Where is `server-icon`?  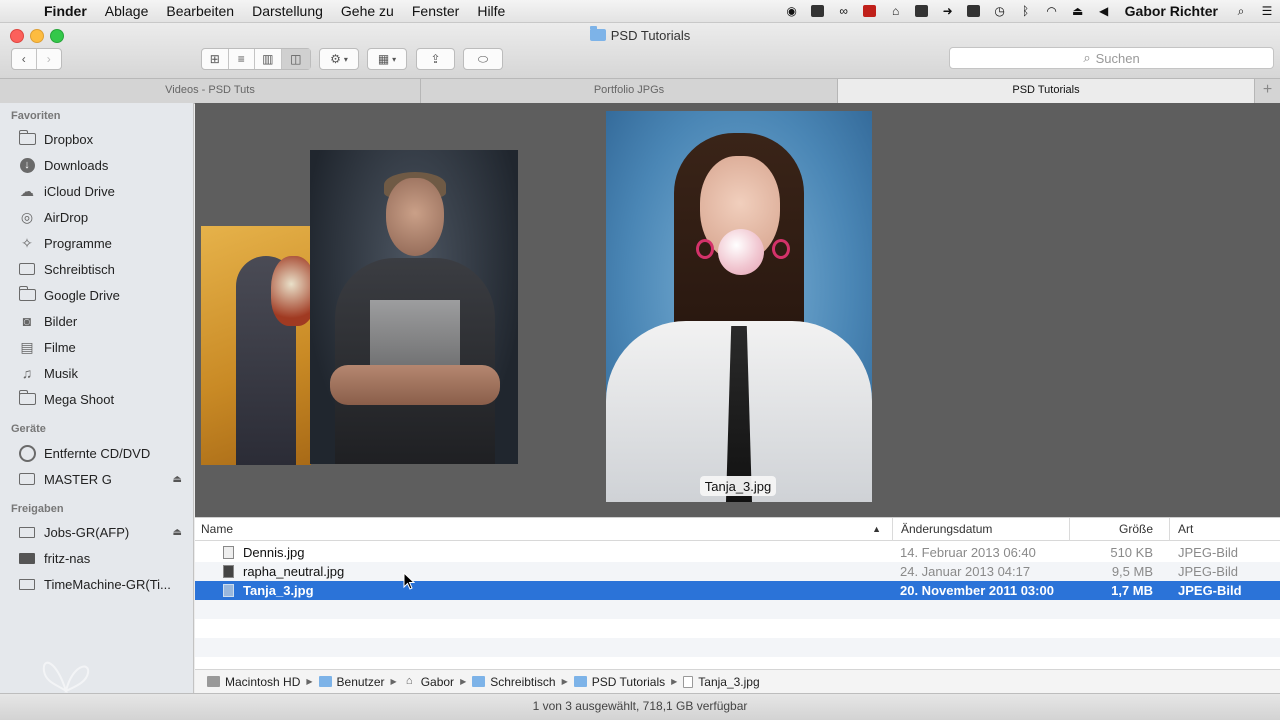 server-icon is located at coordinates (27, 532).